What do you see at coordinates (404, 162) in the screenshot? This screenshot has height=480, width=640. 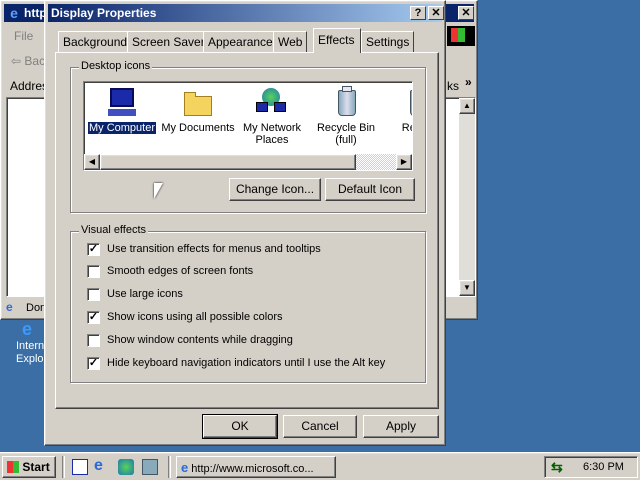 I see `scroll-right-button: ▶` at bounding box center [404, 162].